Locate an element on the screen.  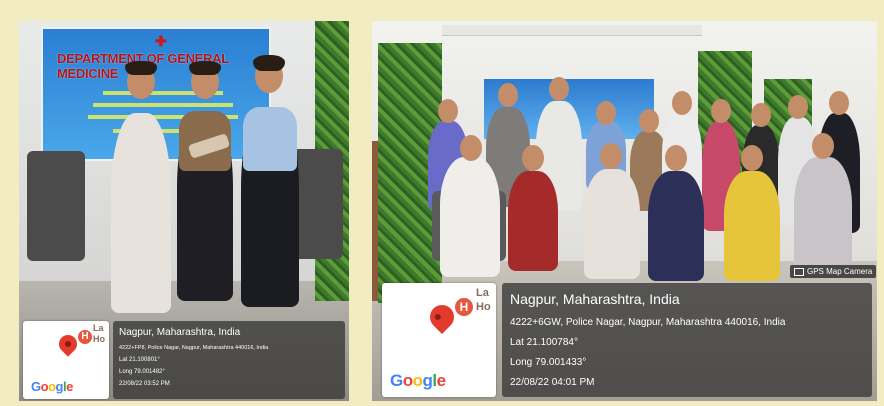
person-saree is located at coordinates (141, 213).